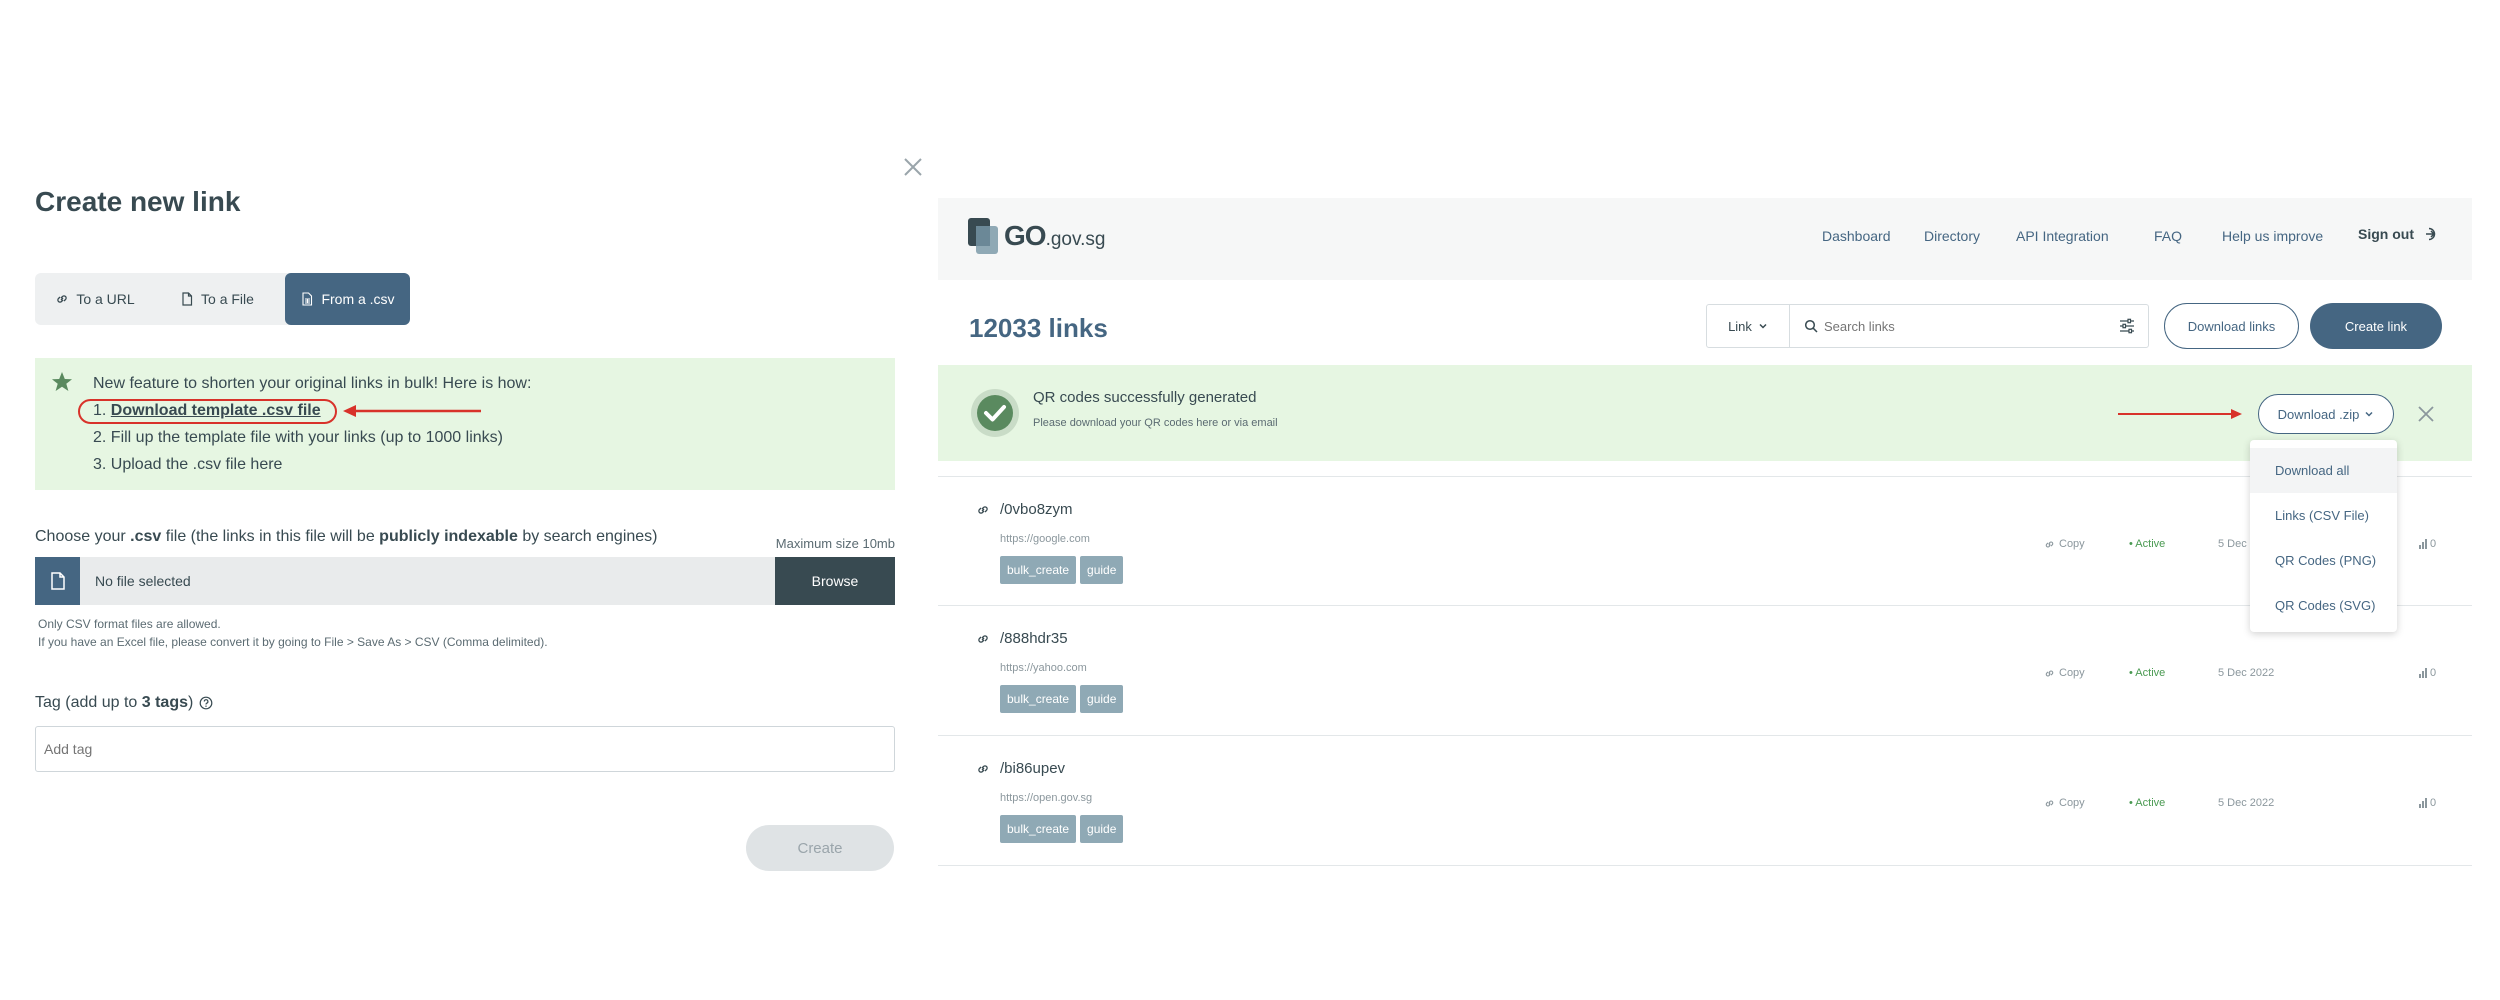  I want to click on highlight-oval, so click(207, 411).